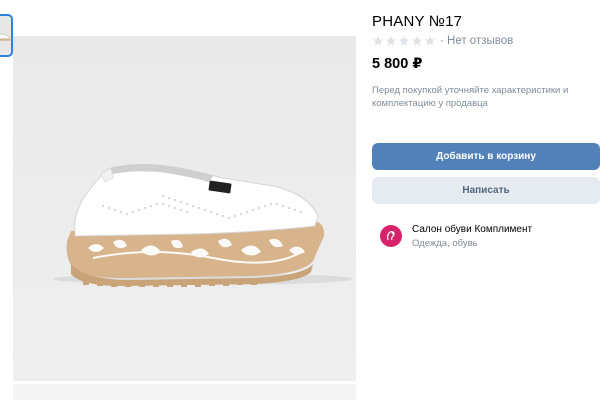 This screenshot has width=600, height=400. I want to click on seller-avatar-icon, so click(391, 236).